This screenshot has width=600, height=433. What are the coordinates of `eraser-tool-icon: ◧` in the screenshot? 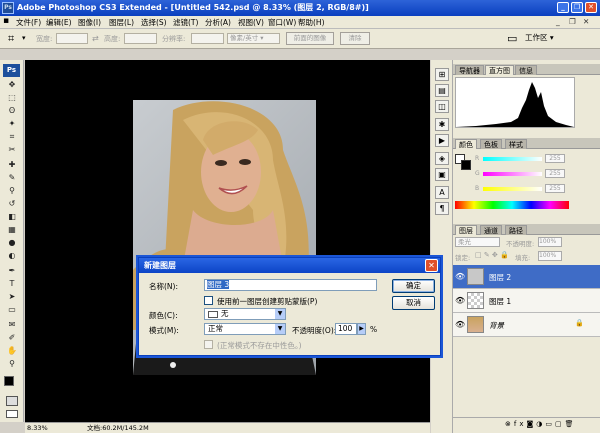 It's located at (12, 217).